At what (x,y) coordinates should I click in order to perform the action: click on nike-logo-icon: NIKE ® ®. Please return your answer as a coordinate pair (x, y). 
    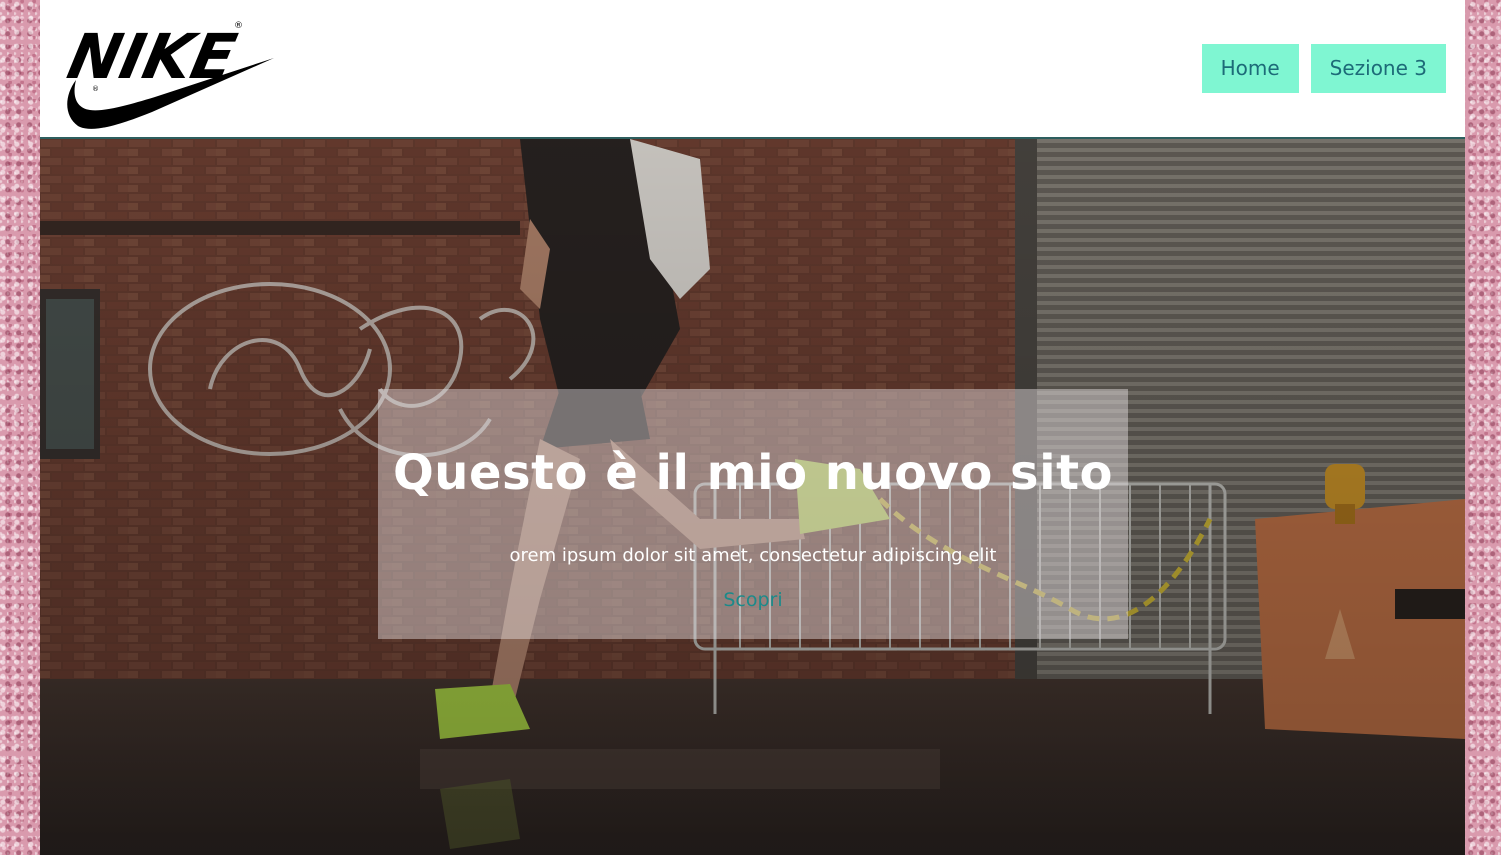
    Looking at the image, I should click on (168, 75).